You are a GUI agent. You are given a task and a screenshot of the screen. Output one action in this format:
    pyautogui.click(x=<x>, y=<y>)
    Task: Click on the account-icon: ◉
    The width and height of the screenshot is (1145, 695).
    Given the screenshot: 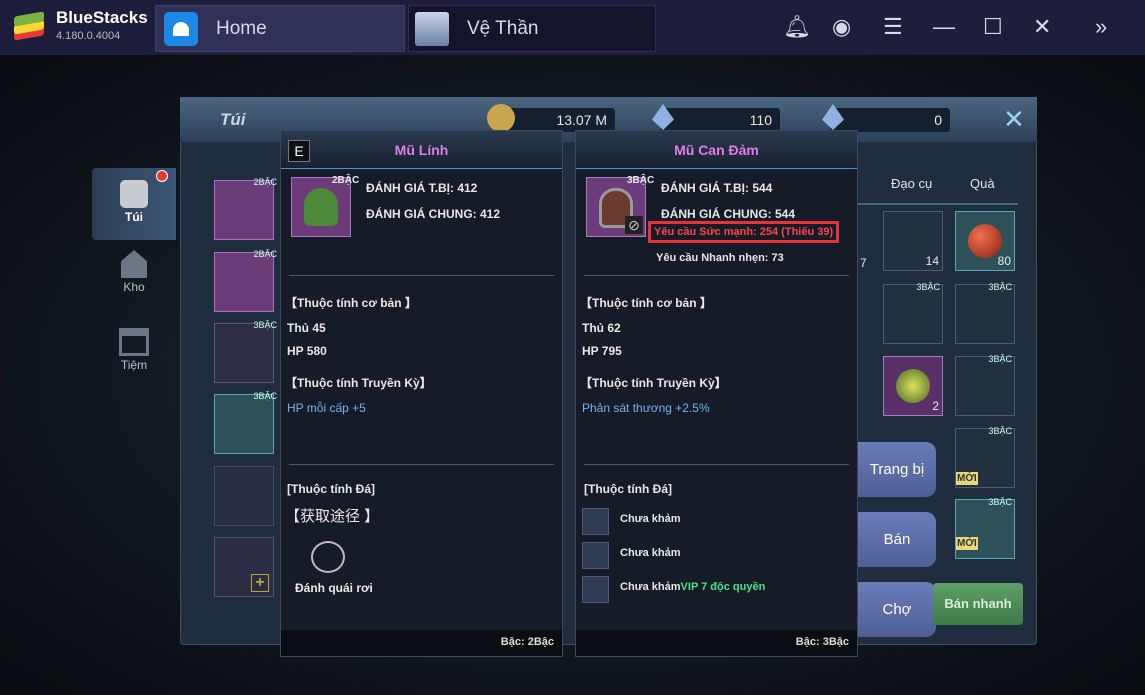 What is the action you would take?
    pyautogui.click(x=841, y=27)
    